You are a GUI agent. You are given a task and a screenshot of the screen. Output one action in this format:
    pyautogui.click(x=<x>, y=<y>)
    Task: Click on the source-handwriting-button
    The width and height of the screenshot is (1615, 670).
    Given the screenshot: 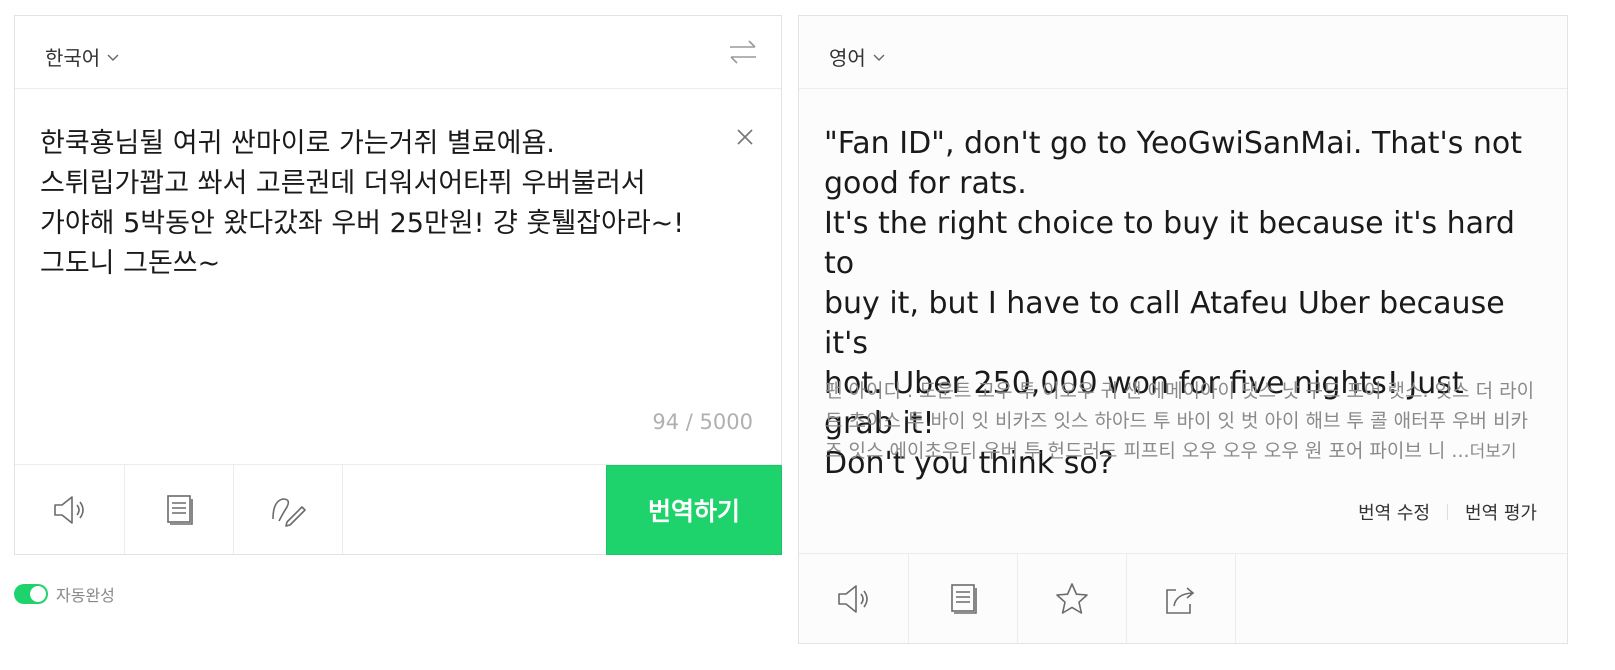 What is the action you would take?
    pyautogui.click(x=288, y=509)
    